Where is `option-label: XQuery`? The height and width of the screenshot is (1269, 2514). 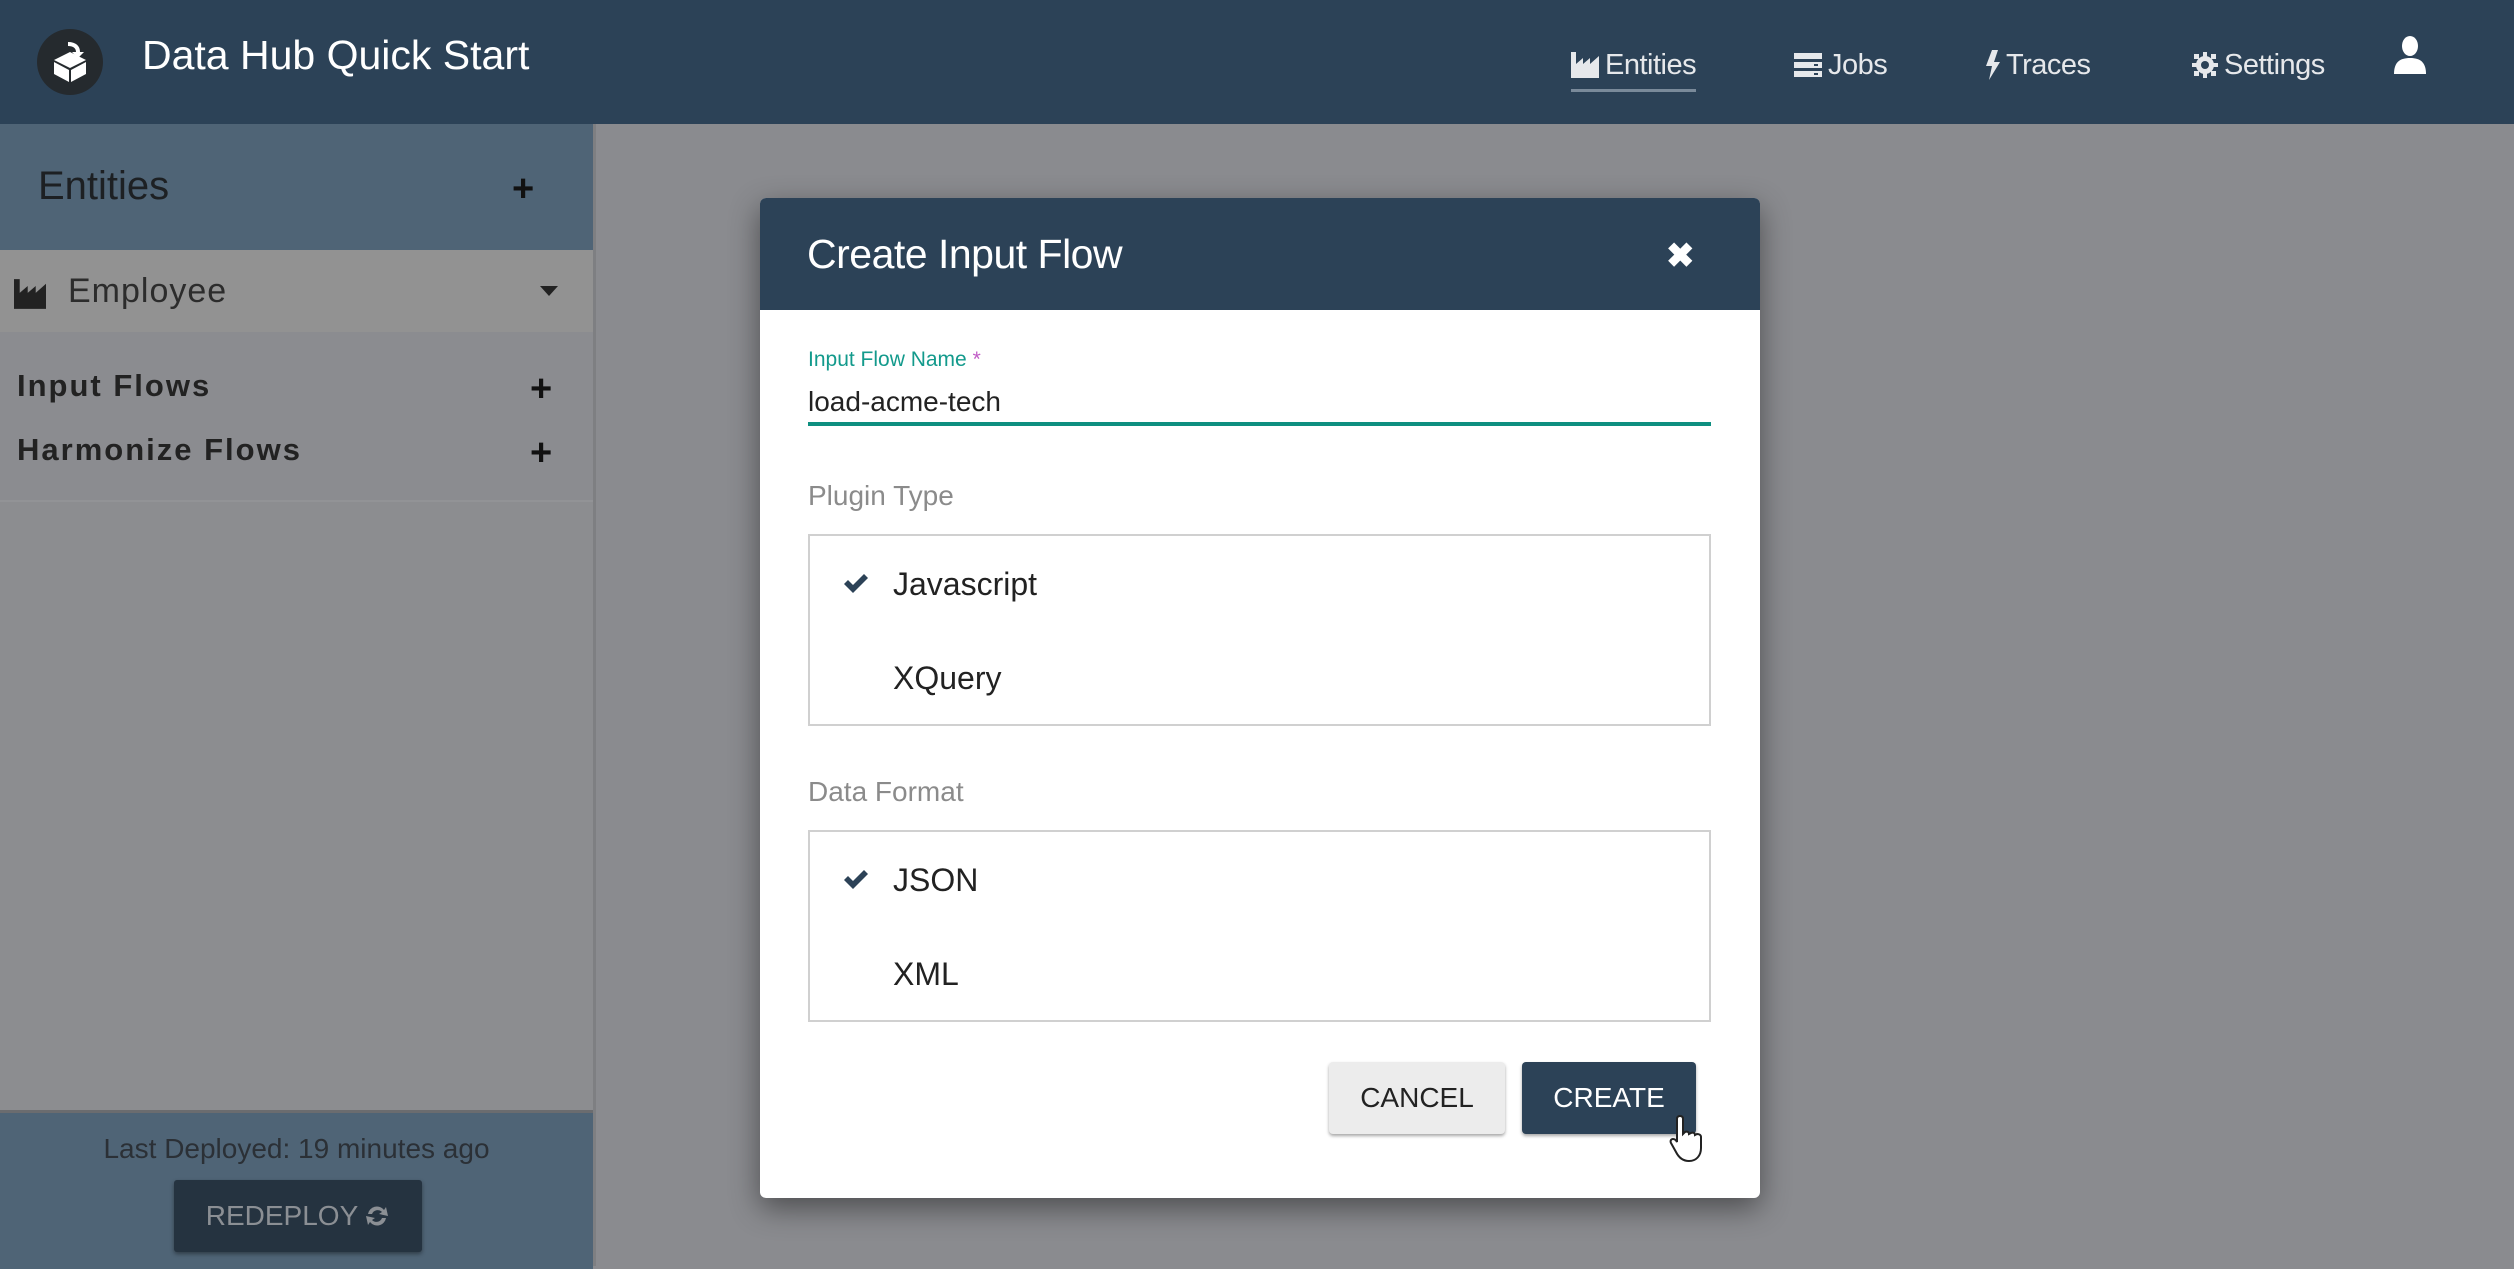
option-label: XQuery is located at coordinates (947, 678).